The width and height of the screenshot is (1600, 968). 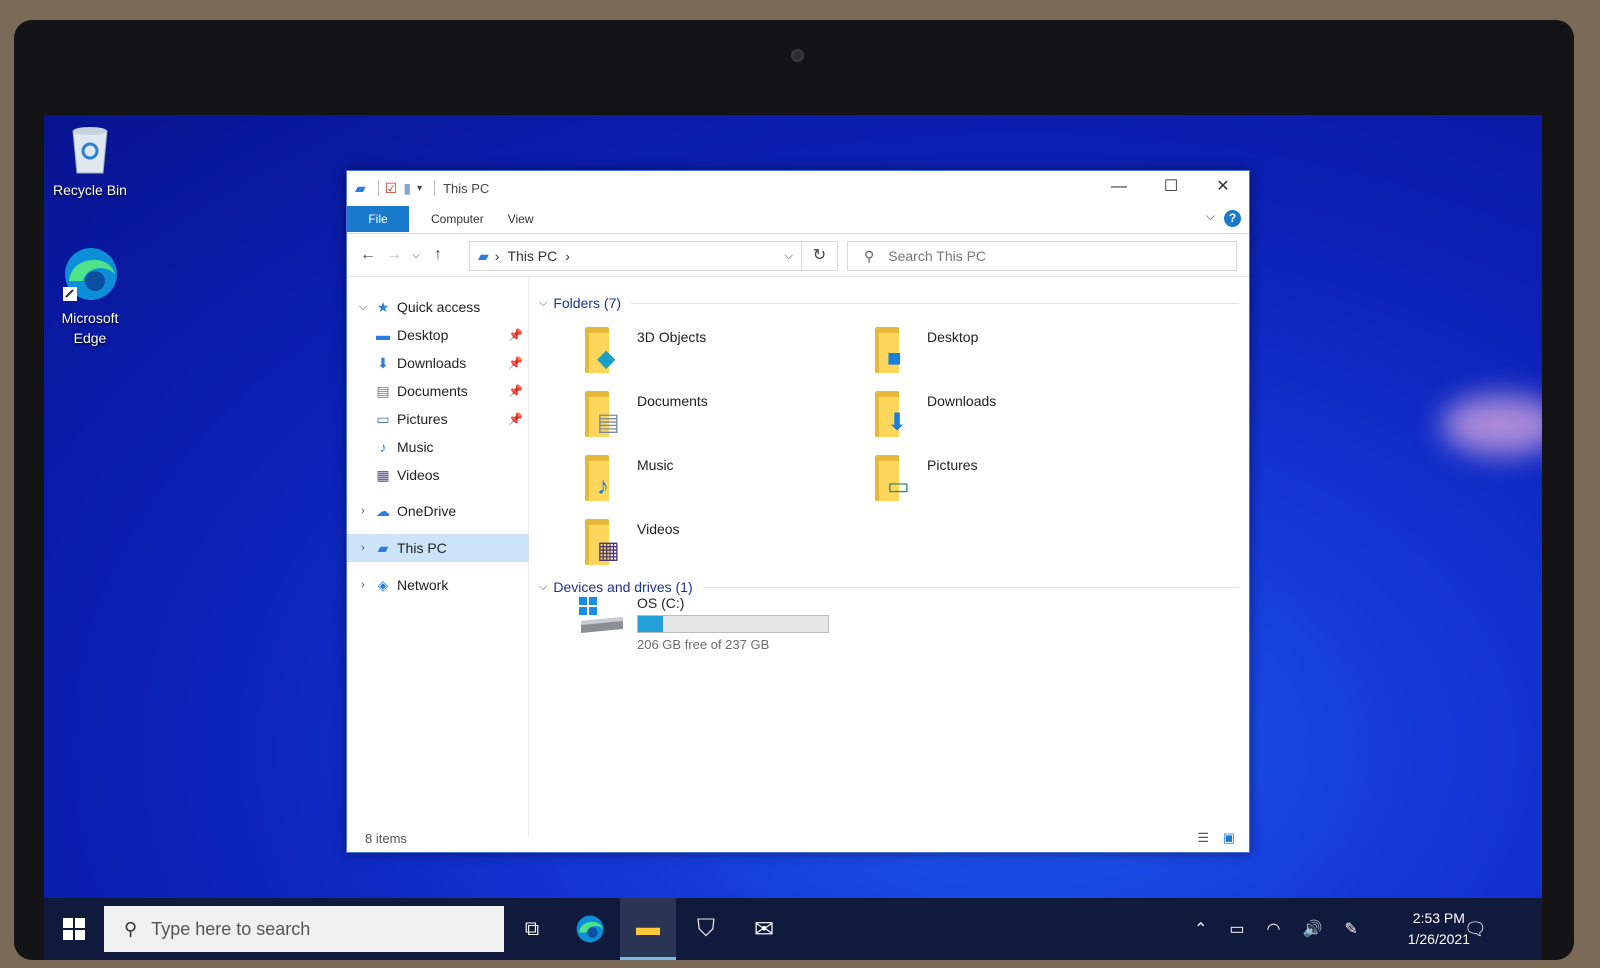 I want to click on details-view-icon: ☰, so click(x=1203, y=837).